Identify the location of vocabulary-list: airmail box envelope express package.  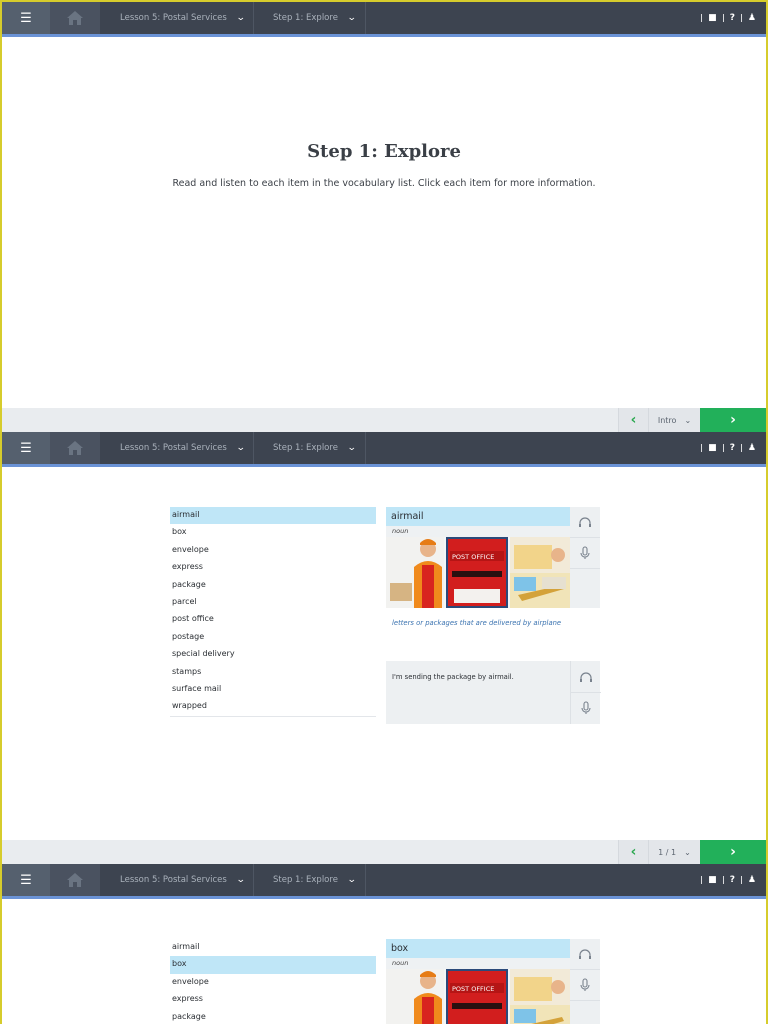
(273, 981).